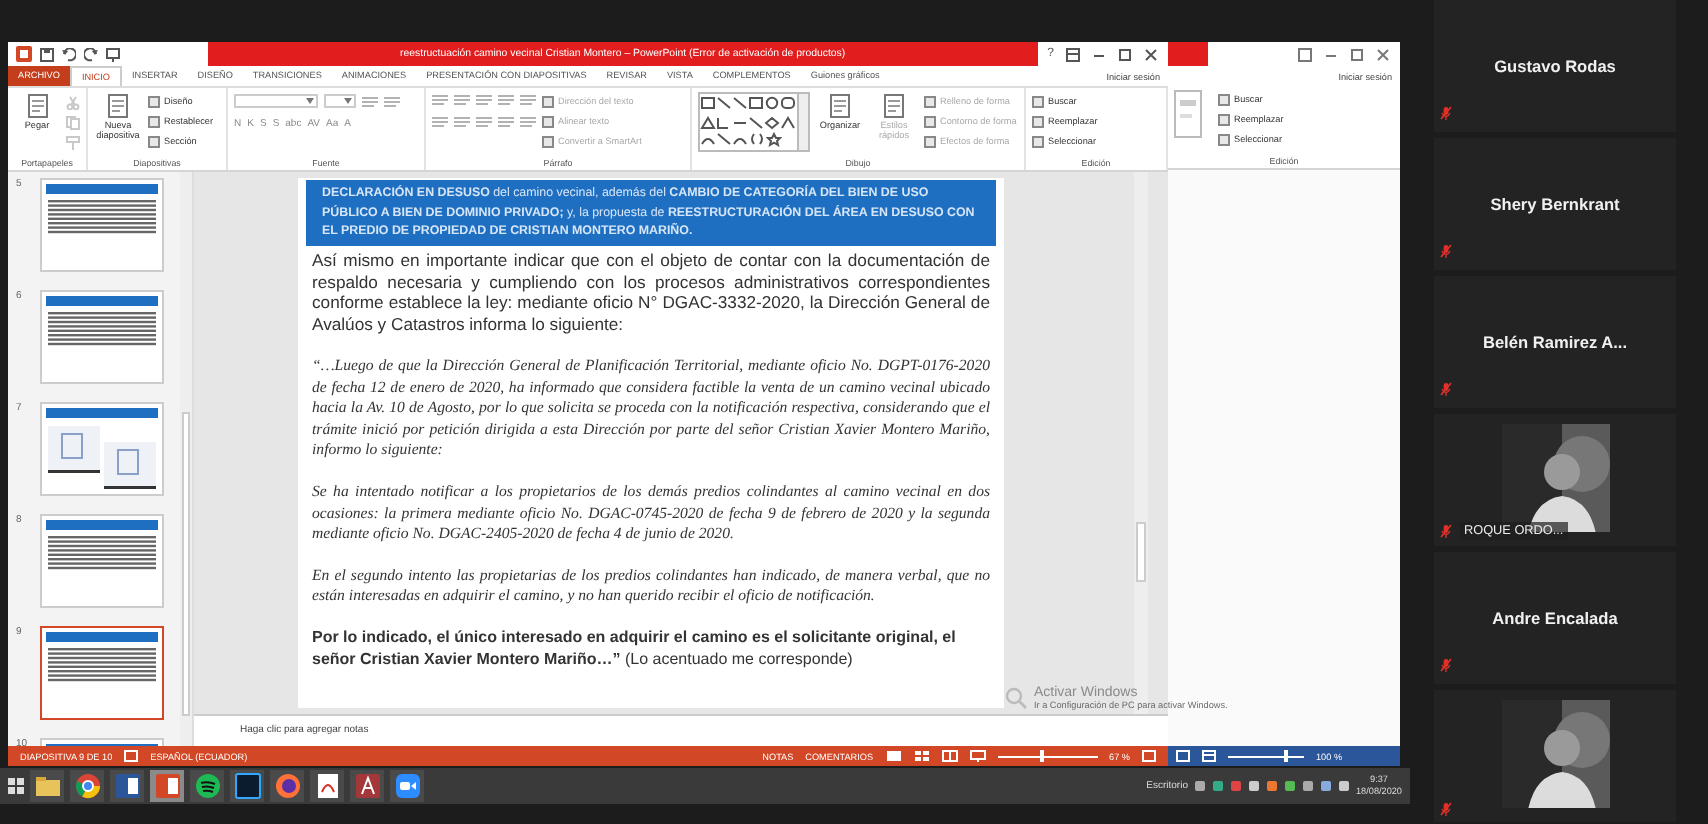  What do you see at coordinates (91, 54) in the screenshot?
I see `redo-icon` at bounding box center [91, 54].